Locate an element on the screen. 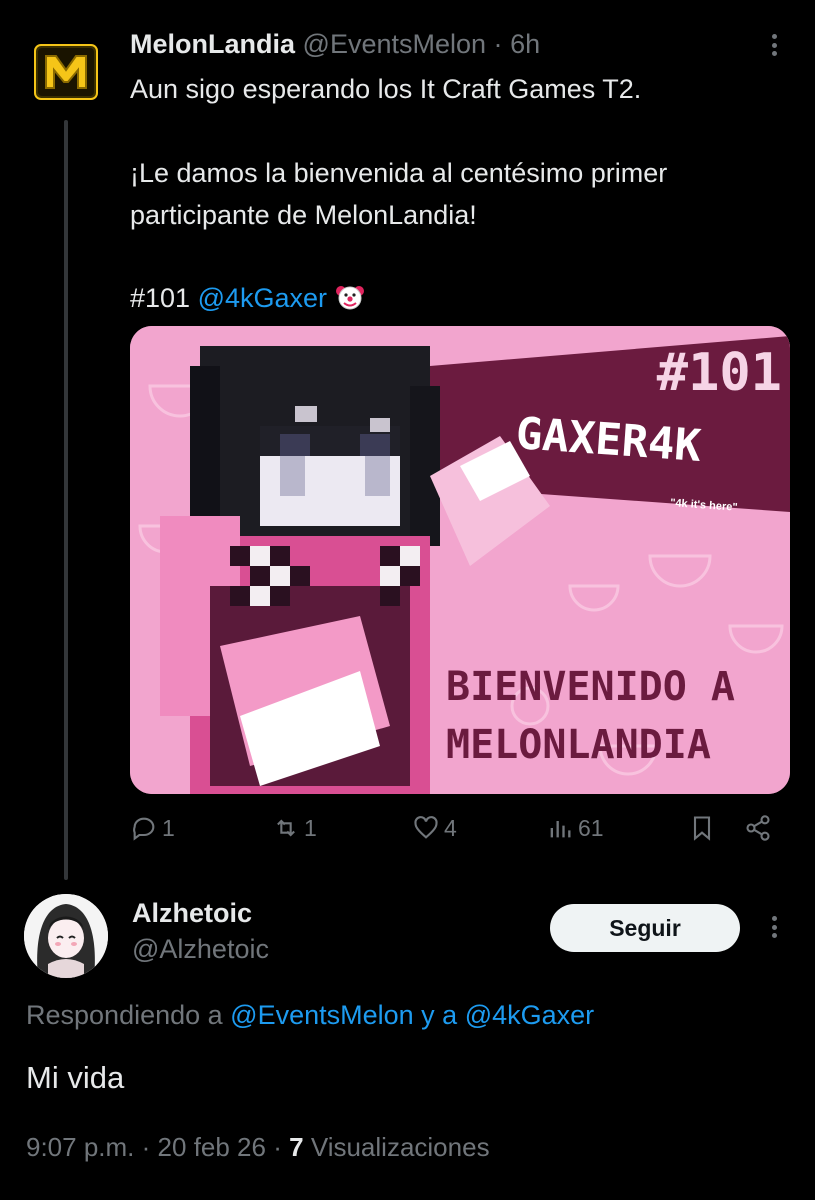 The image size is (815, 1200). bookmark-button is located at coordinates (704, 828).